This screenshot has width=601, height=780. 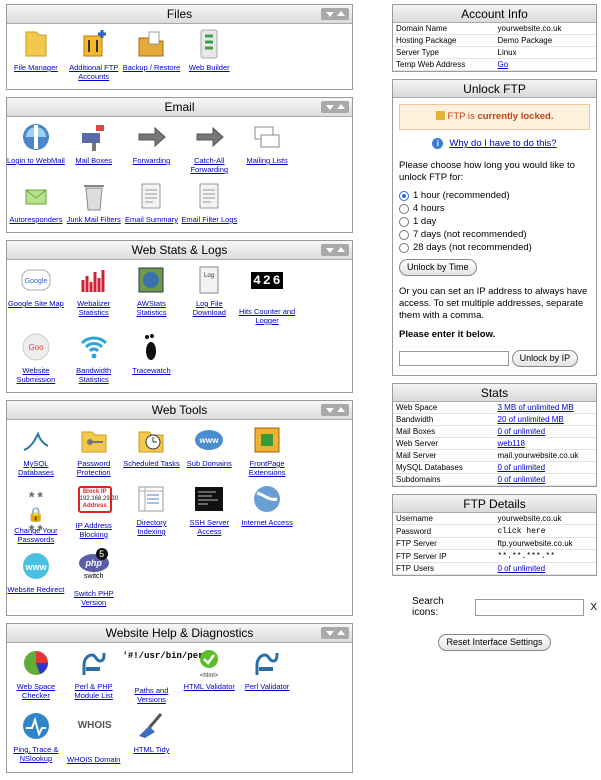 I want to click on tool-item: Web Space Checker, so click(x=36, y=675).